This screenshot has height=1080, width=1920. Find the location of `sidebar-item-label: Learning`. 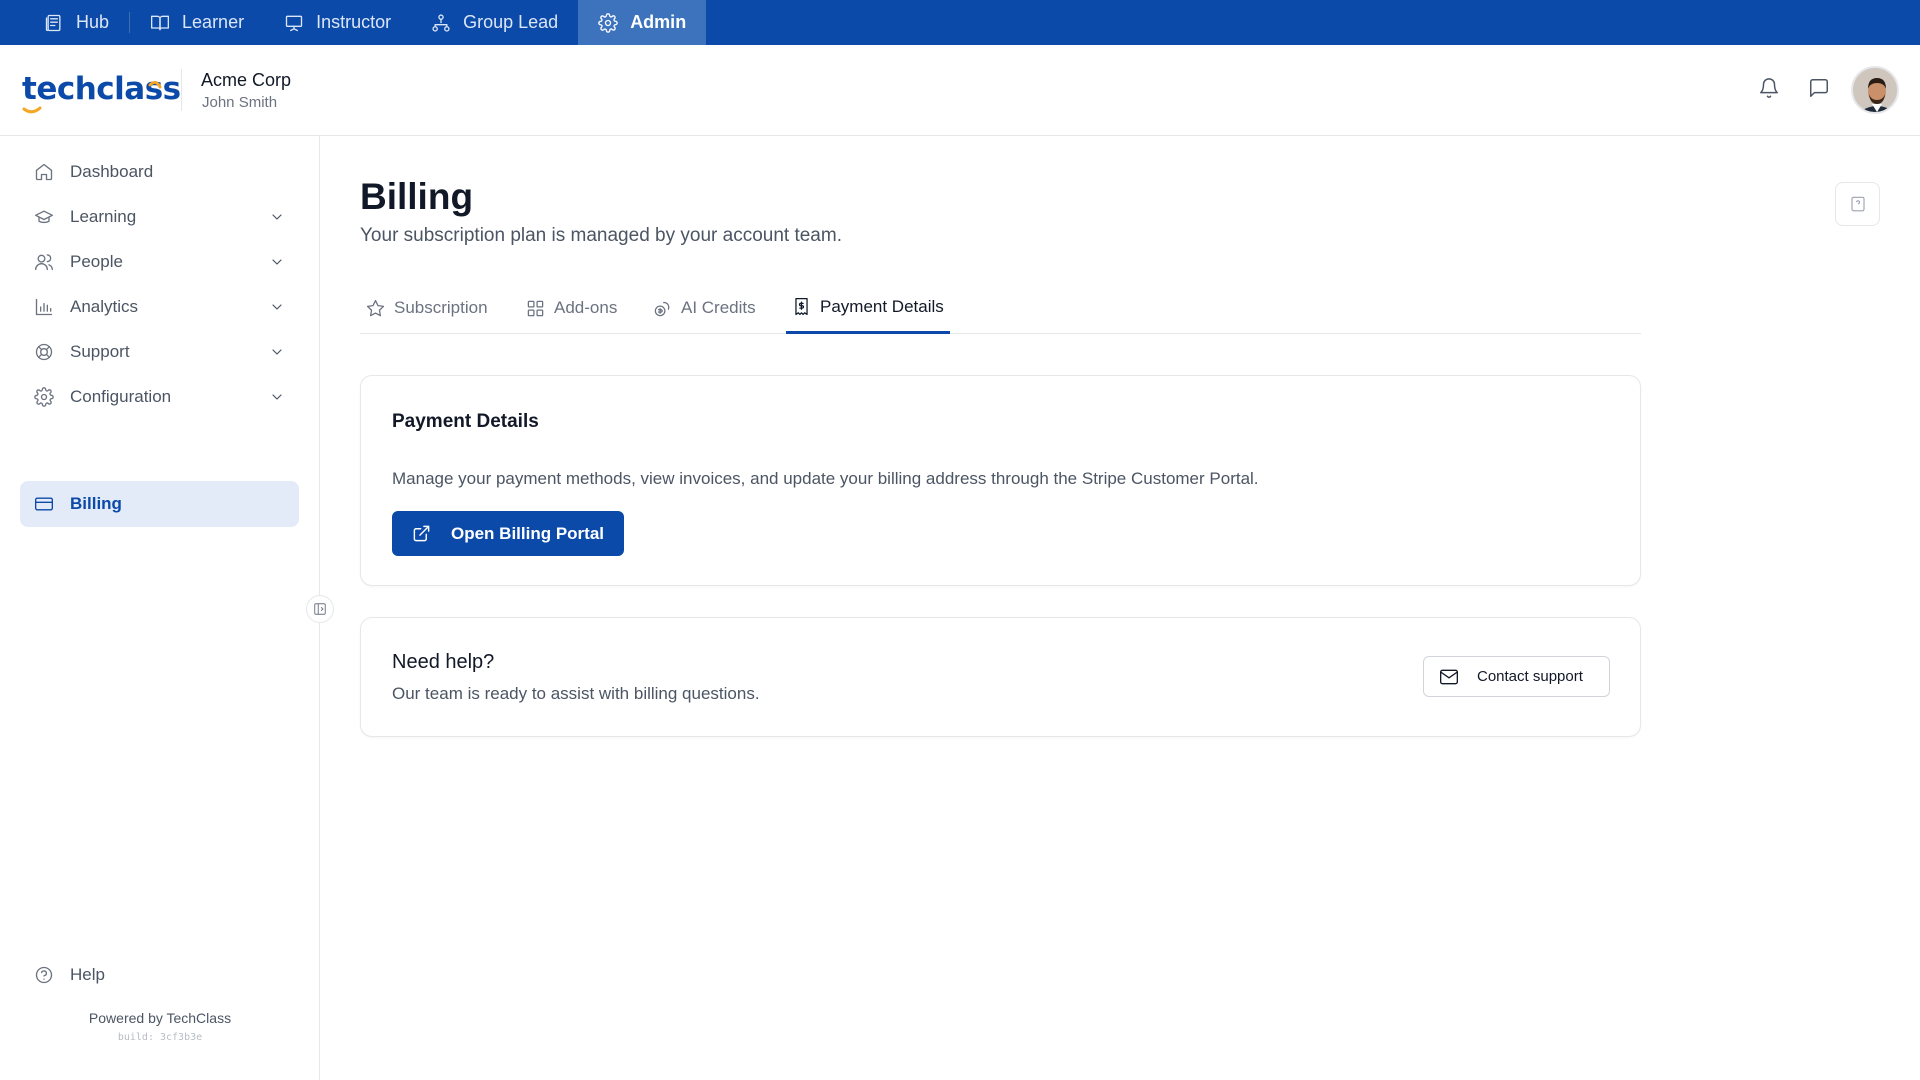

sidebar-item-label: Learning is located at coordinates (103, 216).